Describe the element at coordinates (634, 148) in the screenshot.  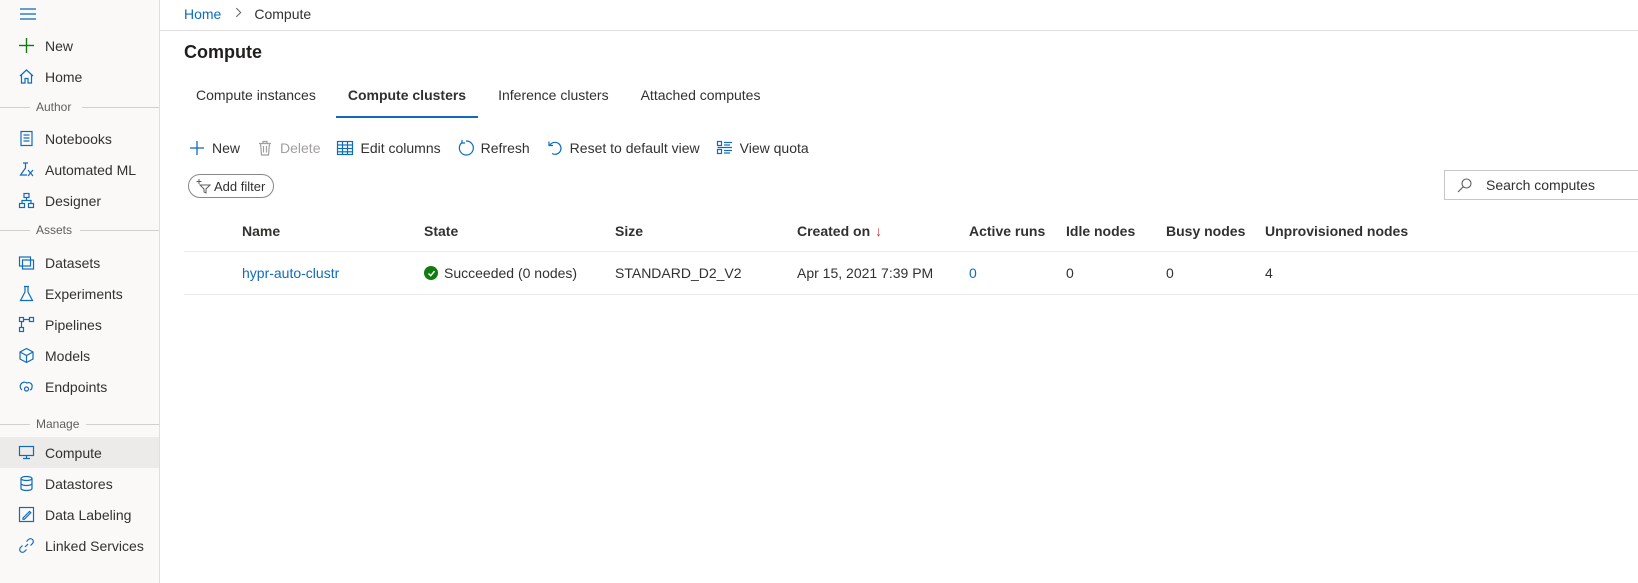
I see `reset-view-button-label: Reset to default view` at that location.